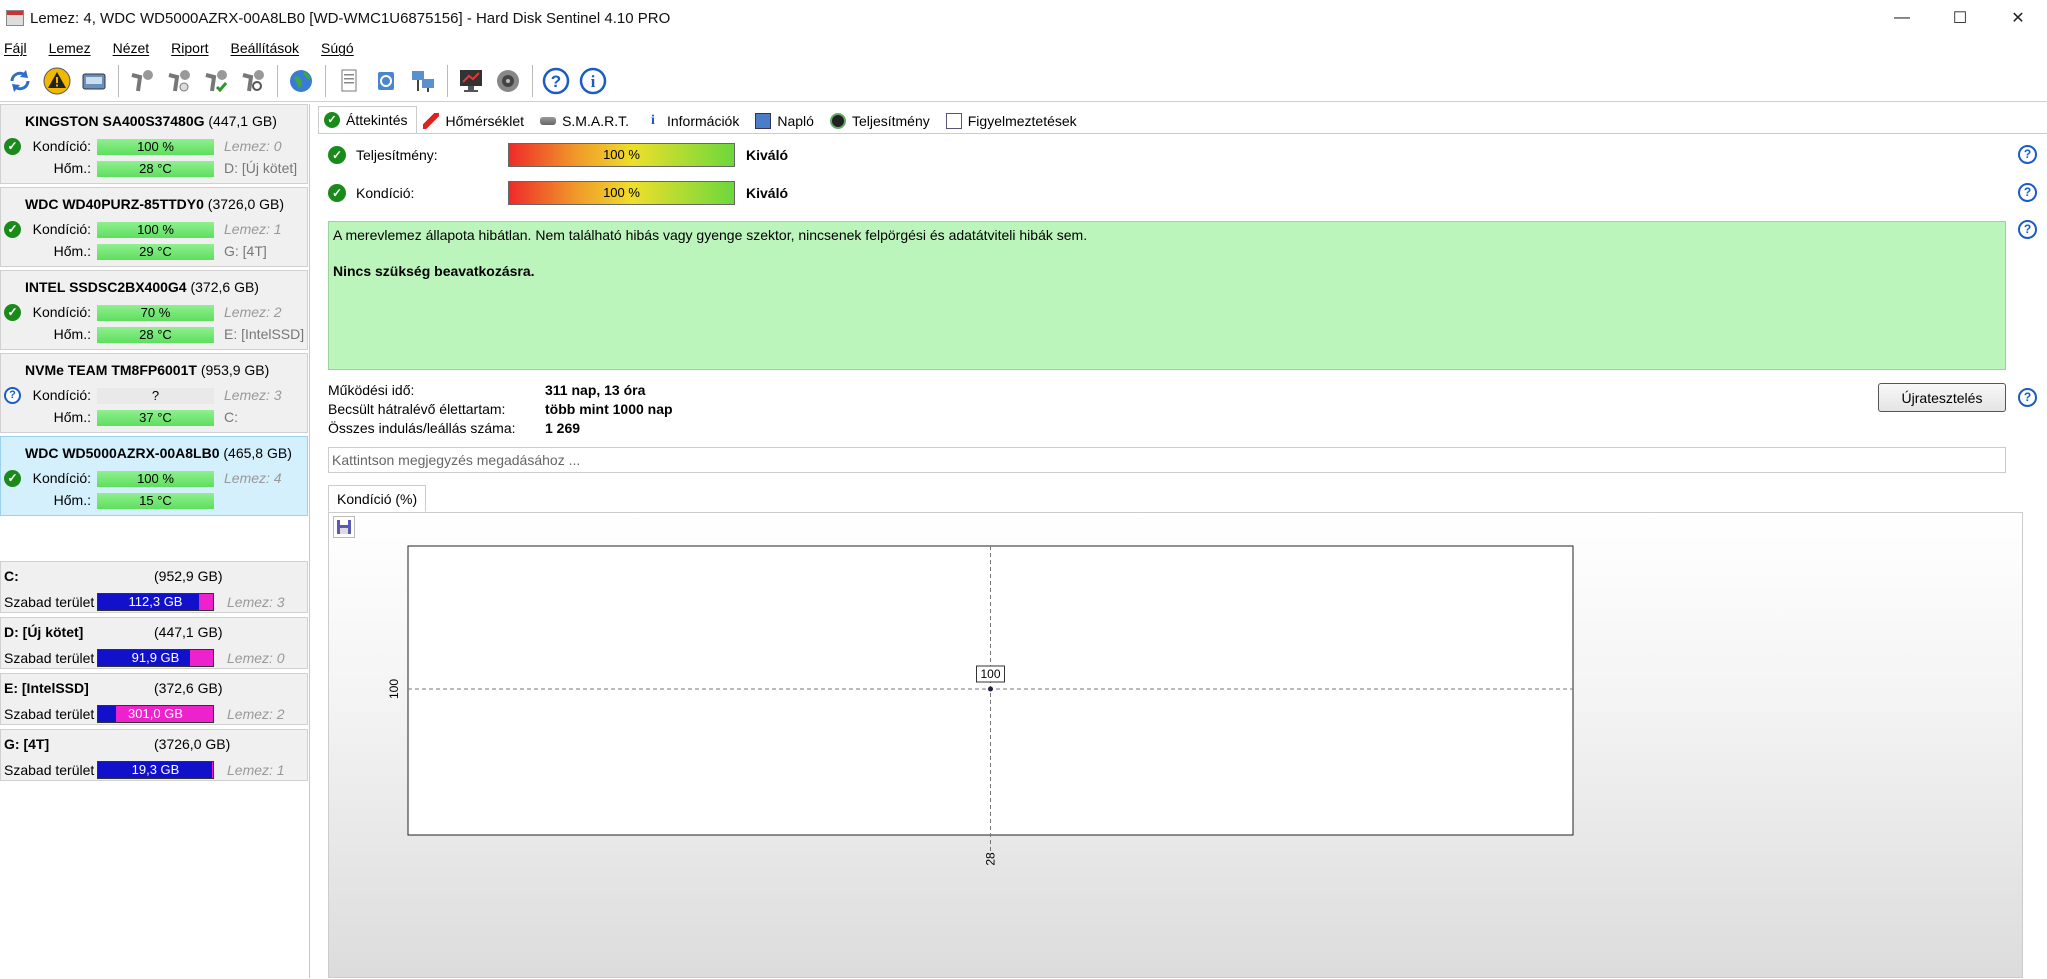 The height and width of the screenshot is (979, 2047). I want to click on chart-tab-health: Kondíció (%), so click(377, 498).